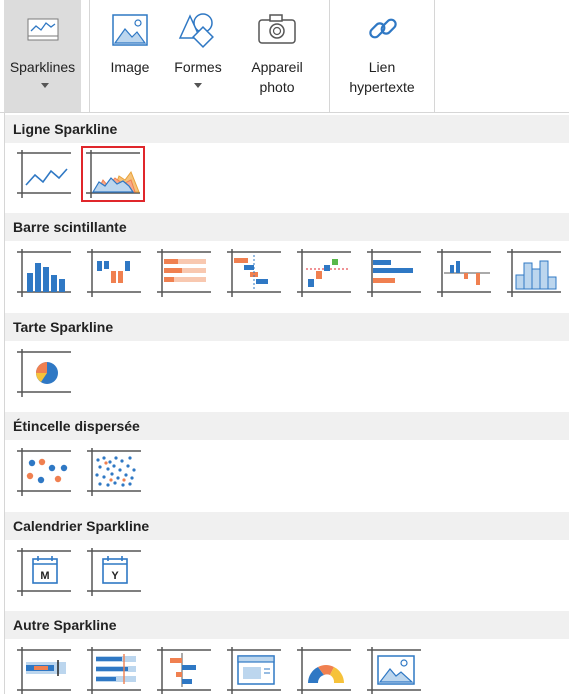 This screenshot has height=694, width=569. What do you see at coordinates (394, 669) in the screenshot?
I see `picture-icon` at bounding box center [394, 669].